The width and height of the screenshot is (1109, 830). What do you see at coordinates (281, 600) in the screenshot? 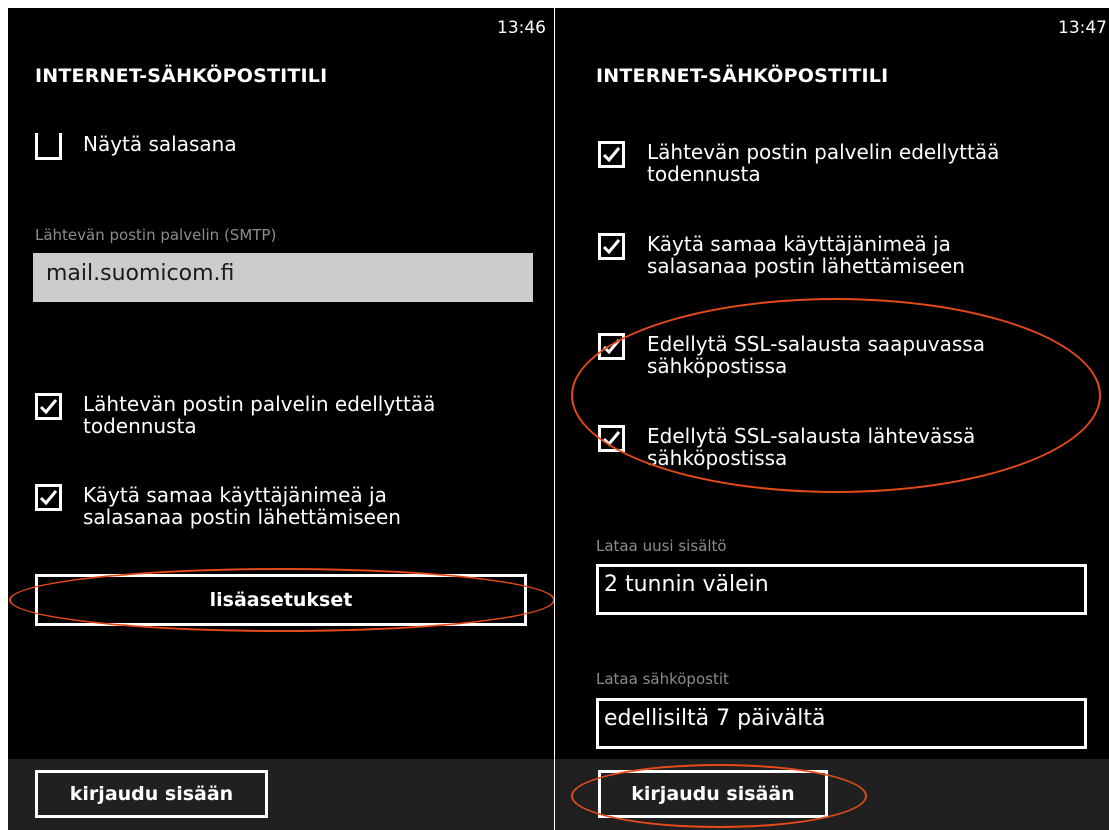
I see `advanced-settings-button: lisäasetukset` at bounding box center [281, 600].